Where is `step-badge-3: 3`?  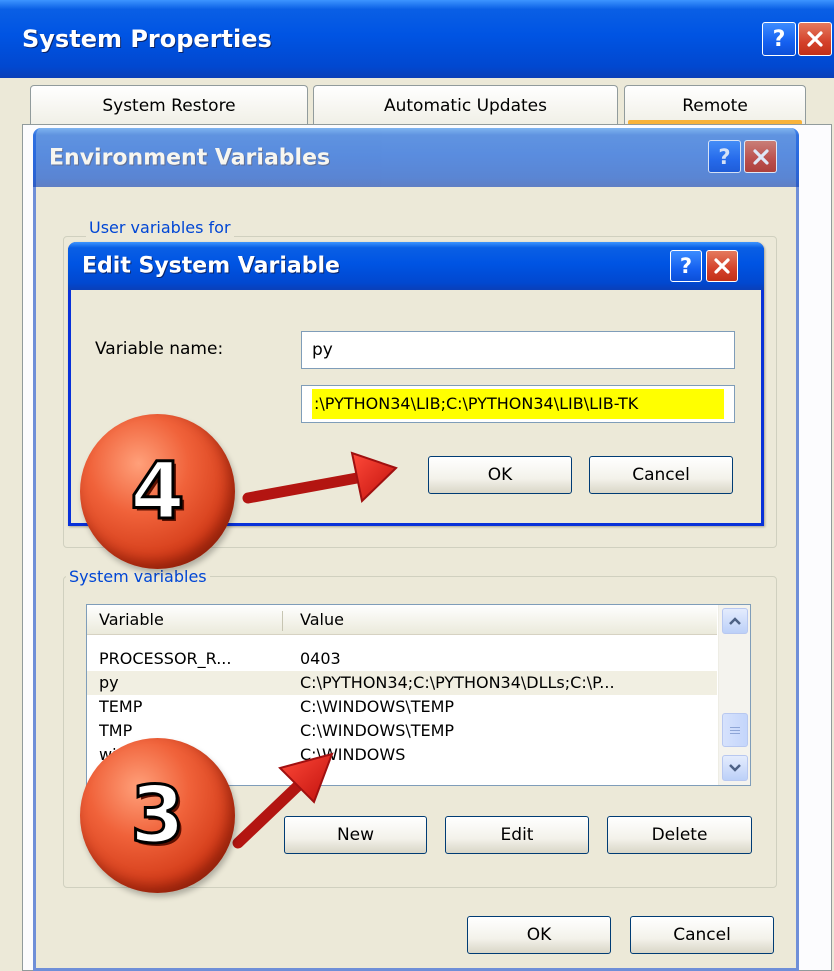 step-badge-3: 3 is located at coordinates (157, 815).